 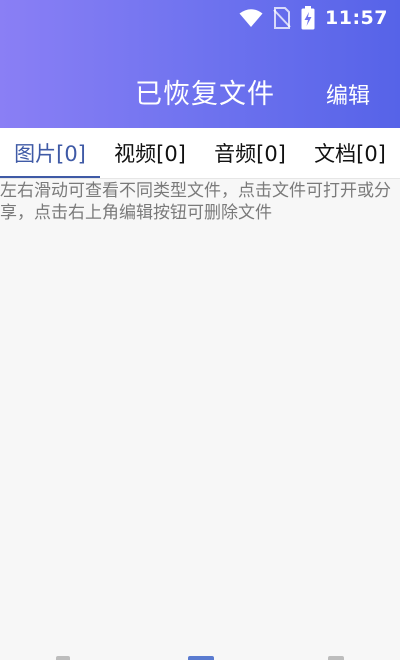 I want to click on tab-documents: 文档[0], so click(x=350, y=153).